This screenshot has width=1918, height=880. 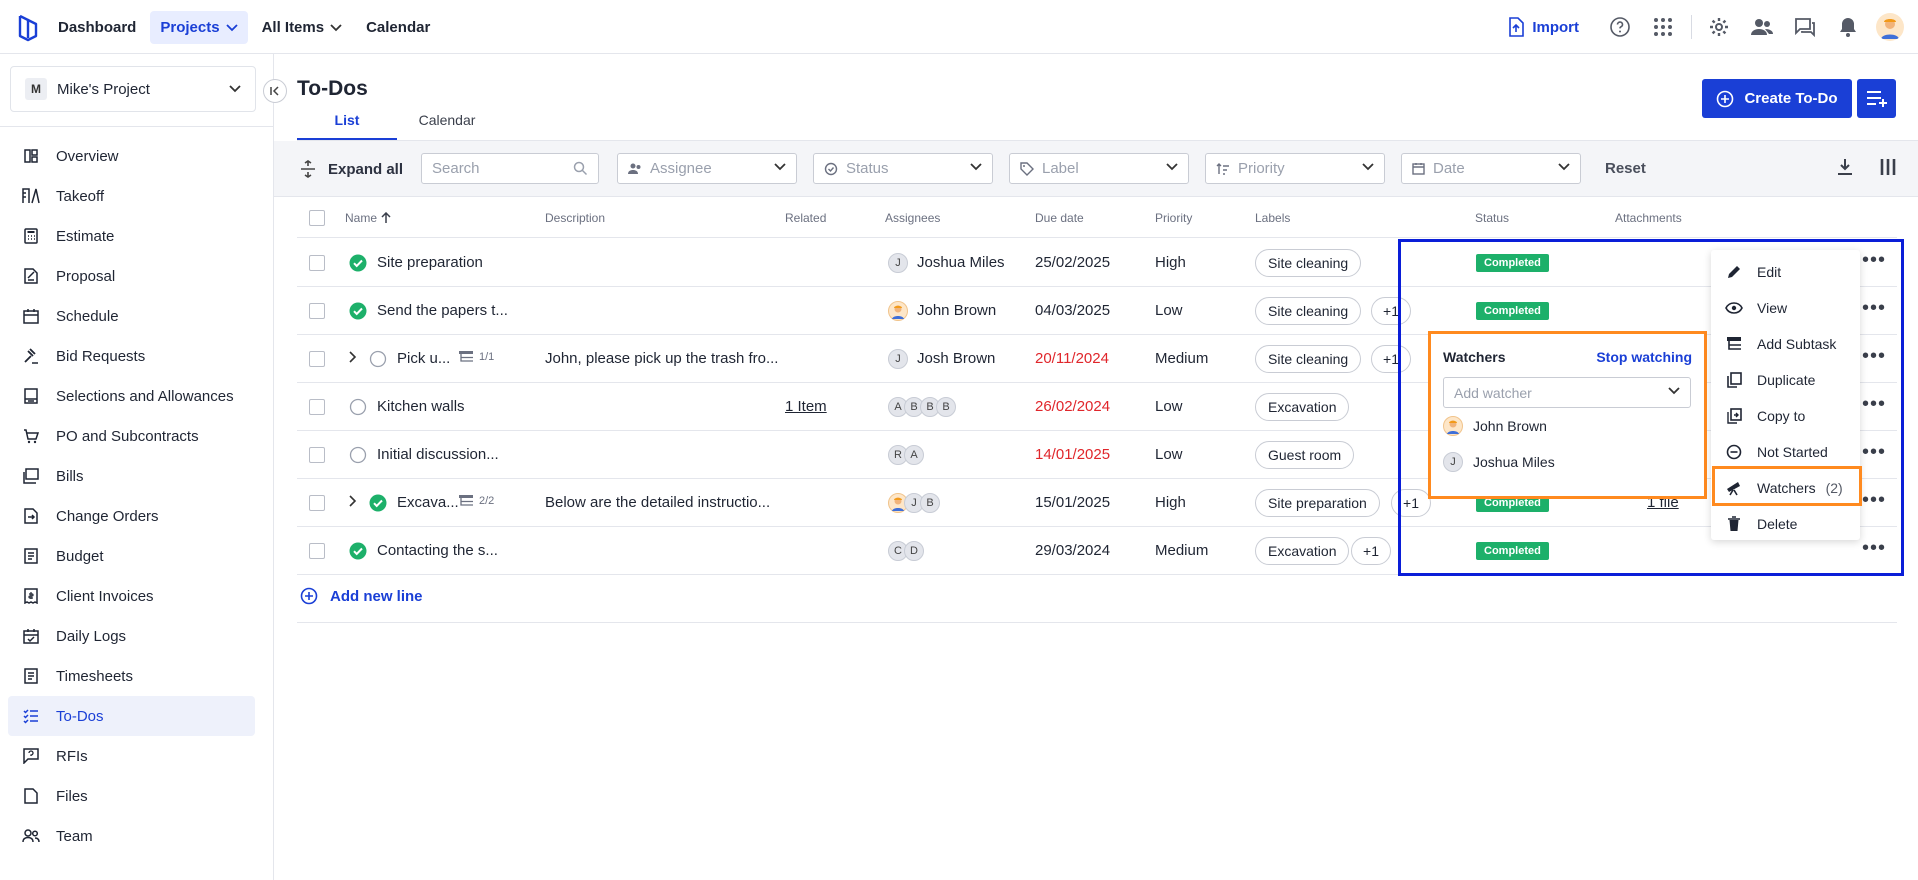 What do you see at coordinates (1099, 168) in the screenshot?
I see `label-filter: Label` at bounding box center [1099, 168].